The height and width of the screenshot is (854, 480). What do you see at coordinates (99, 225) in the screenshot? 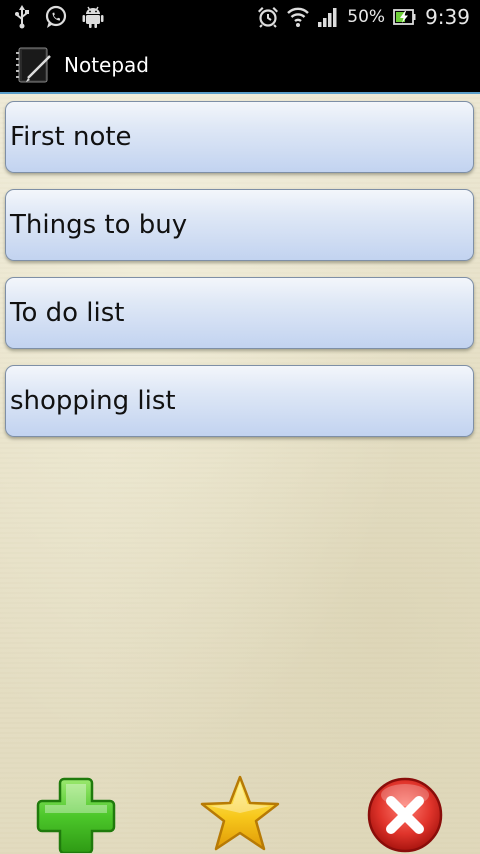
I see `note-label: Things to buy` at bounding box center [99, 225].